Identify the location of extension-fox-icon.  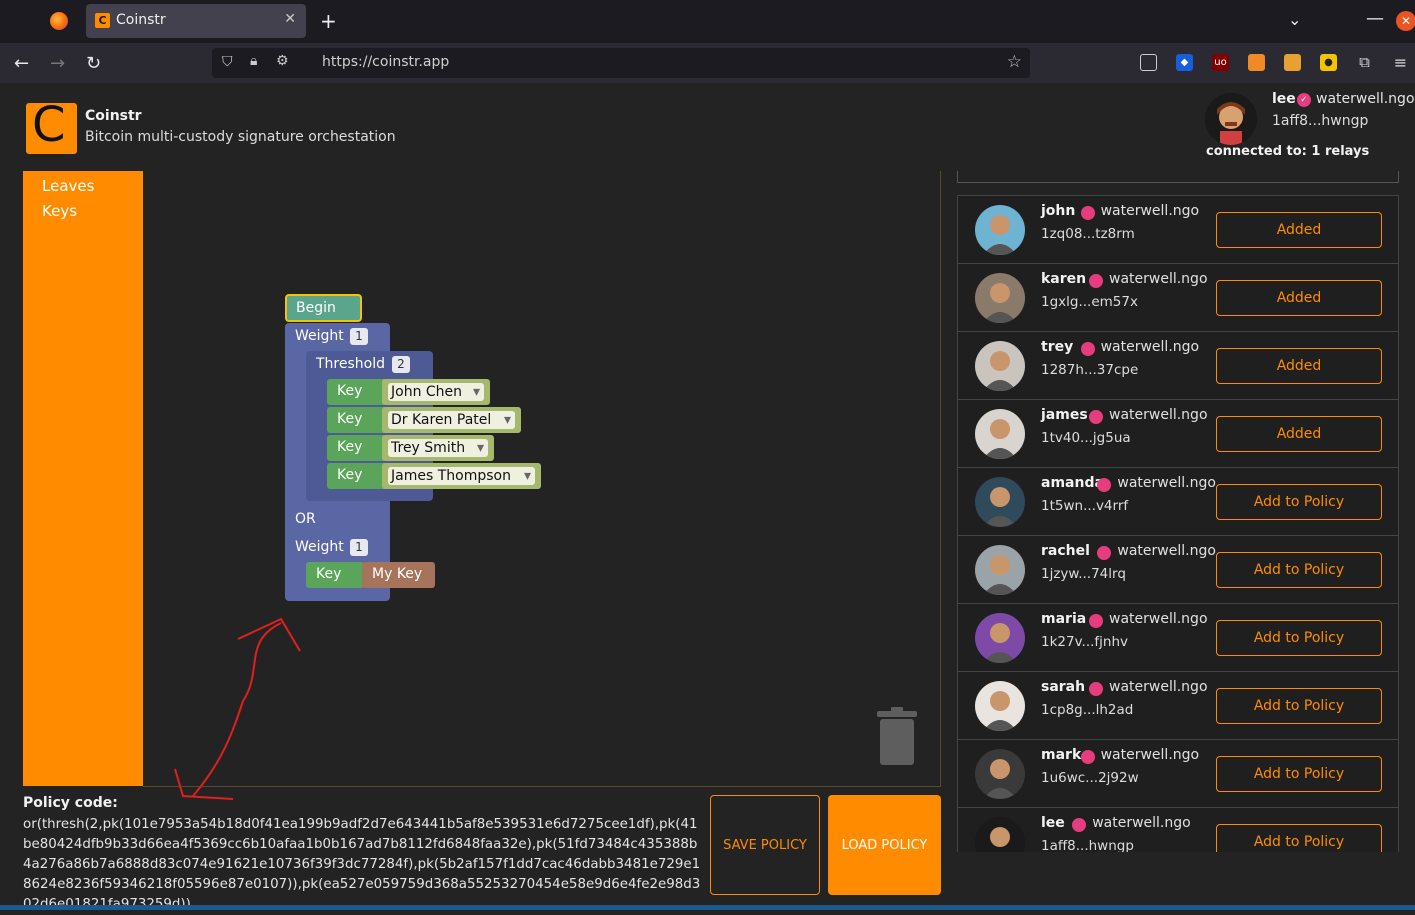
(1292, 62).